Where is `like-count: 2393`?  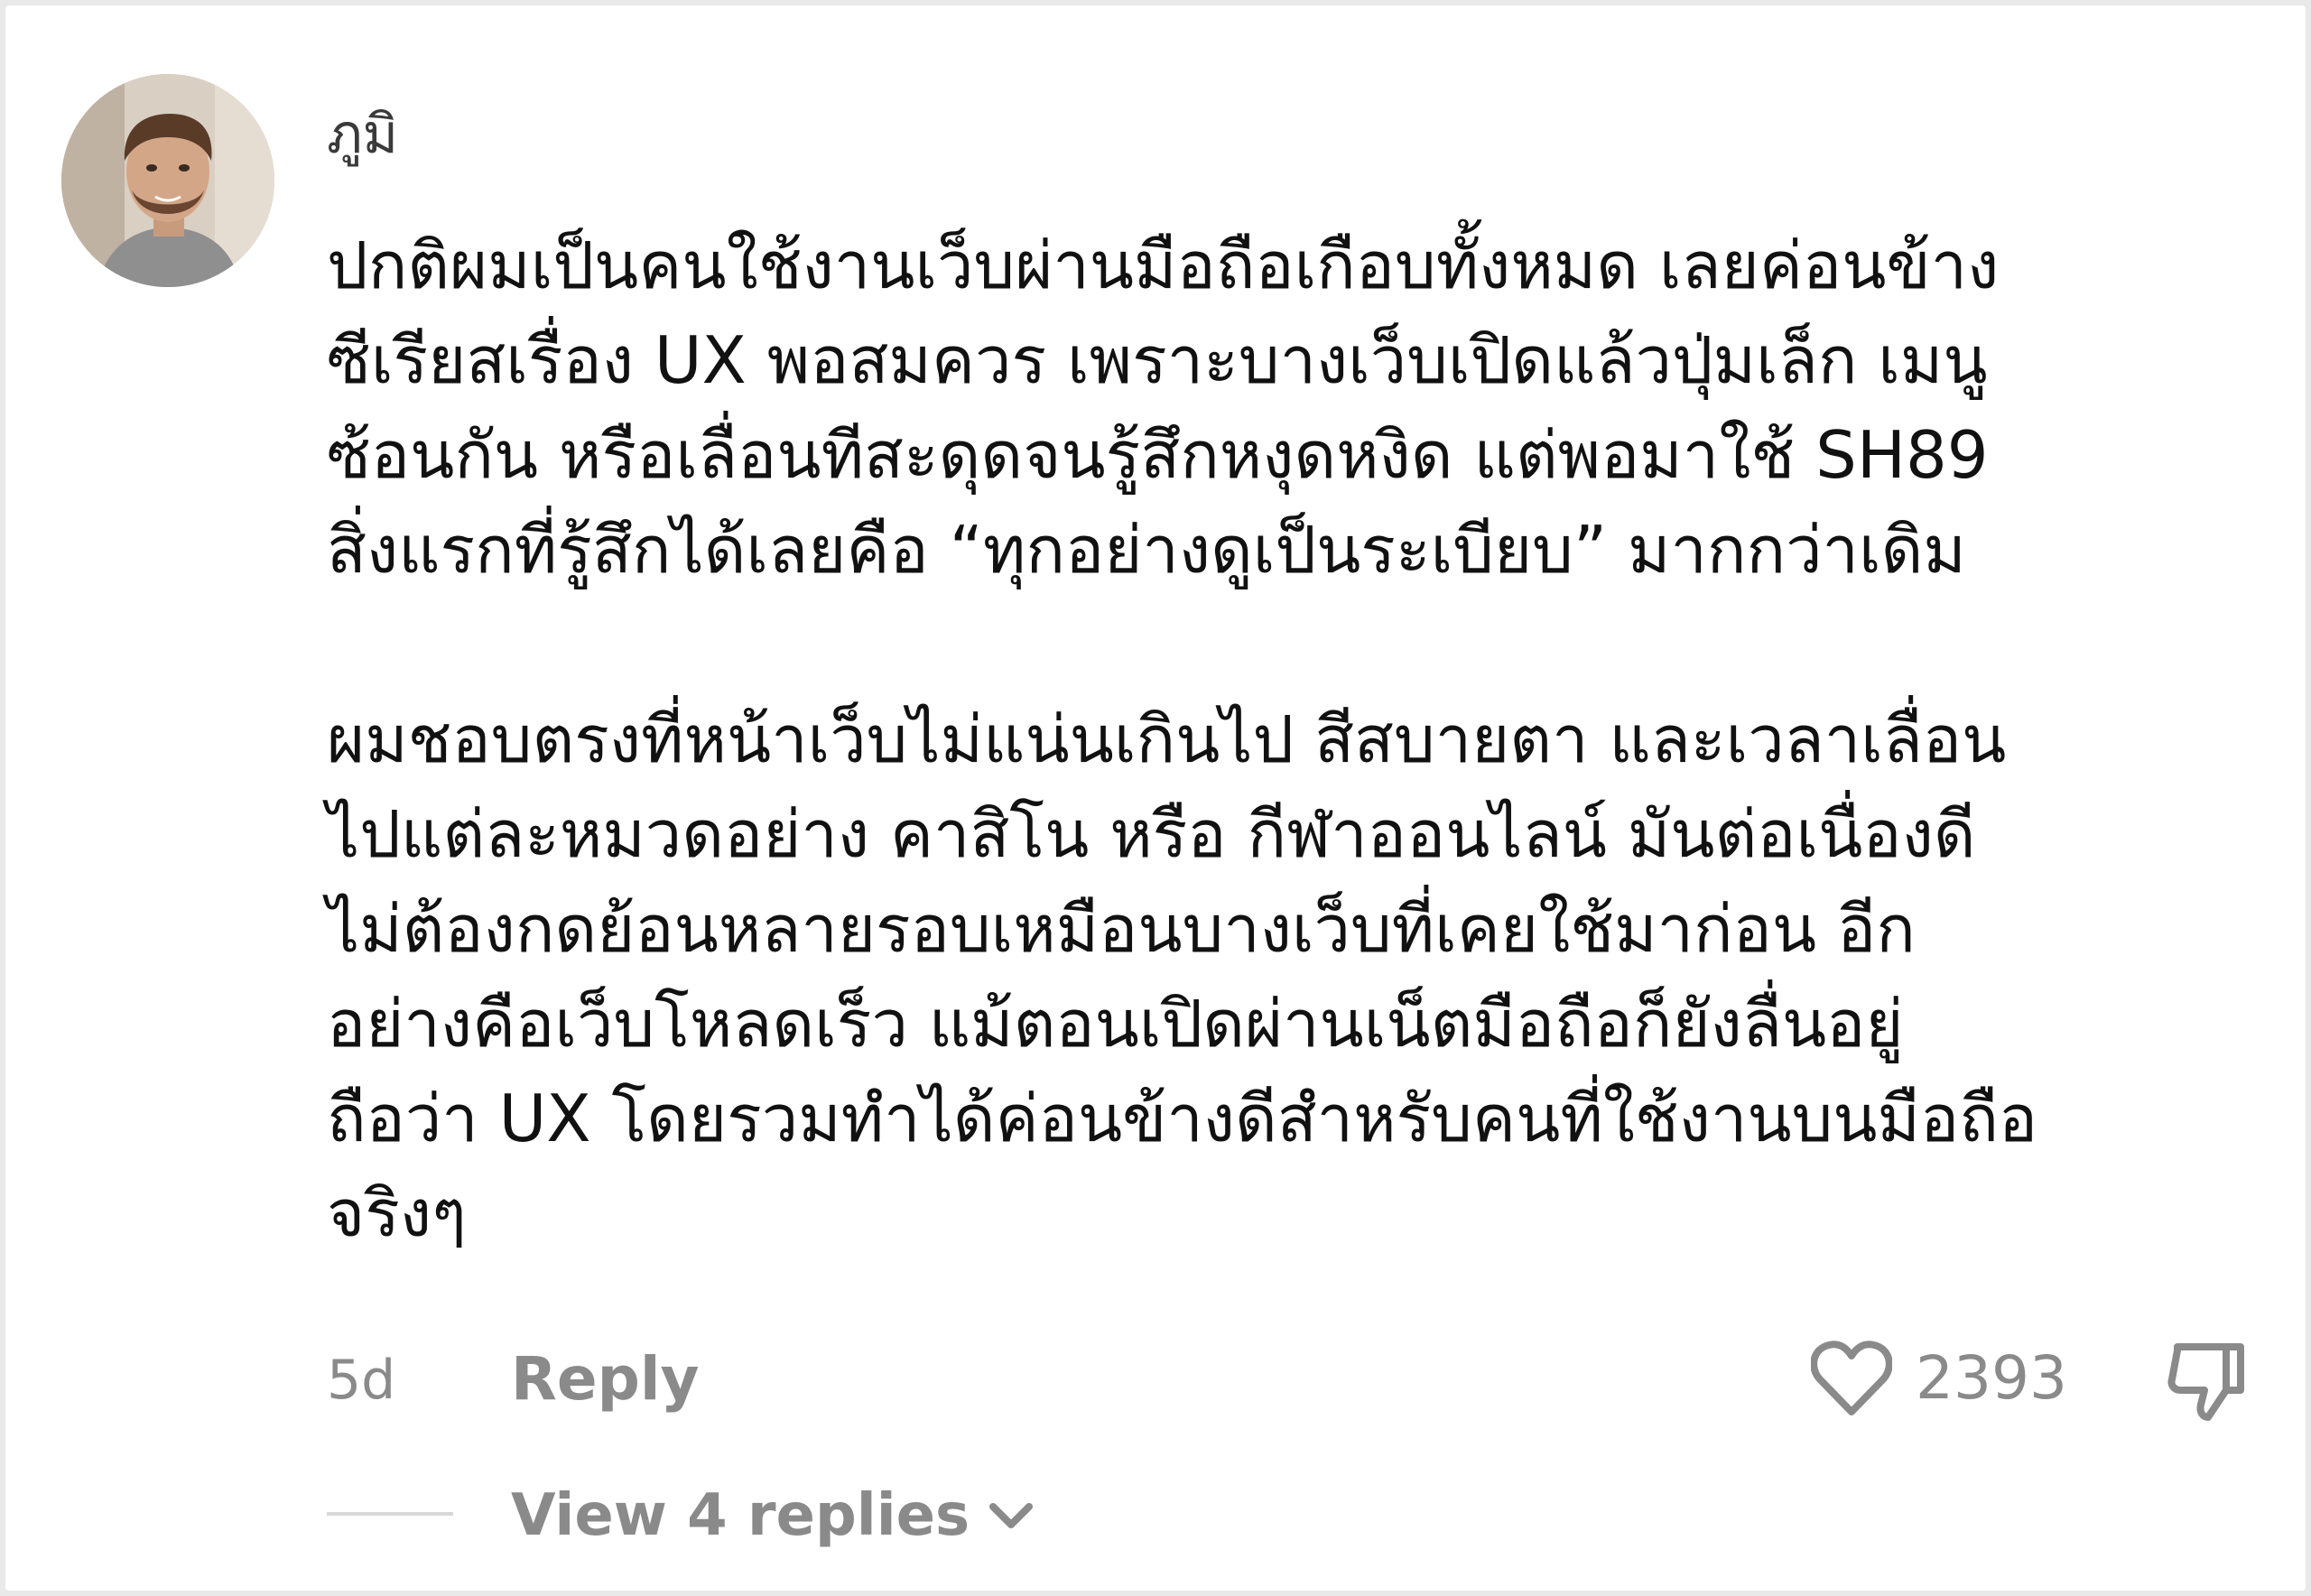 like-count: 2393 is located at coordinates (1991, 1378).